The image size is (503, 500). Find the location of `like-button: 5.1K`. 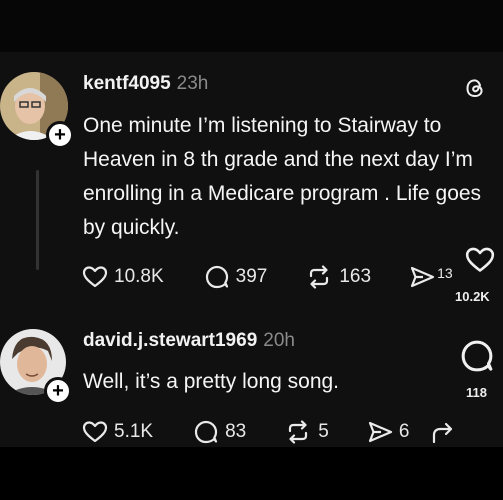

like-button: 5.1K is located at coordinates (117, 432).